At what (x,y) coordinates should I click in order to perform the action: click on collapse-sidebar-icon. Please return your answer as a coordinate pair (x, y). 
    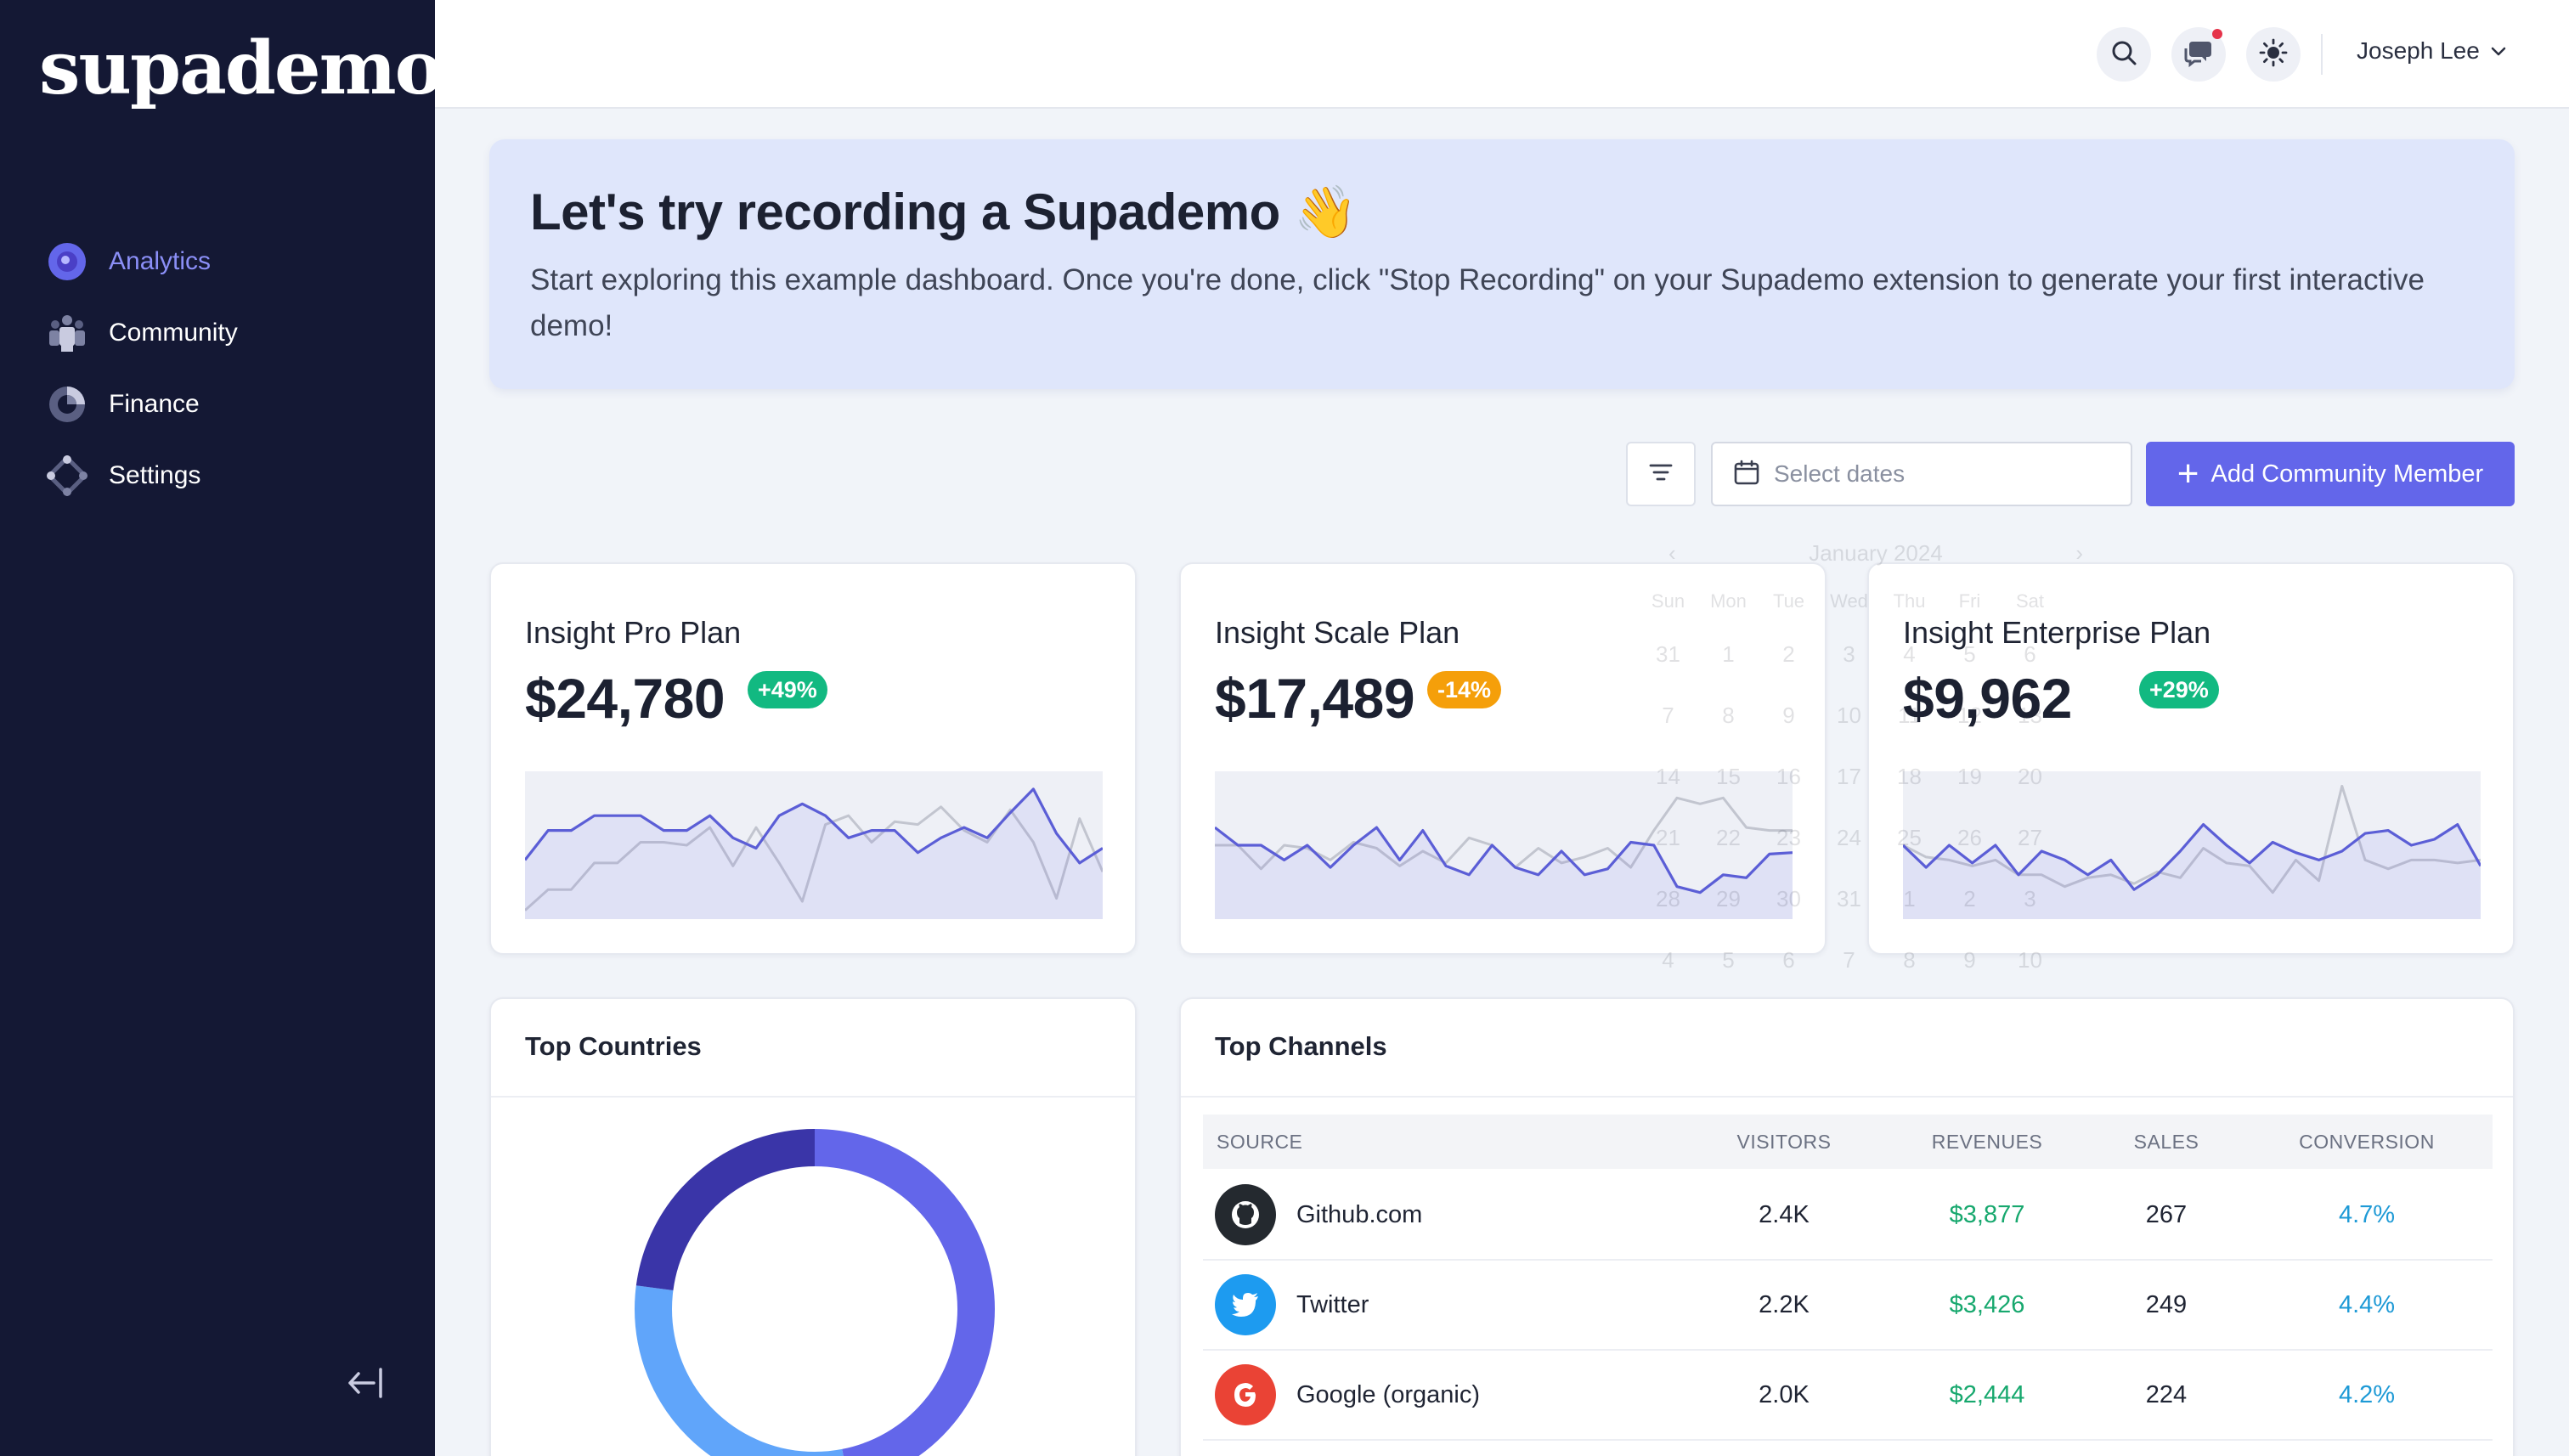
    Looking at the image, I should click on (366, 1386).